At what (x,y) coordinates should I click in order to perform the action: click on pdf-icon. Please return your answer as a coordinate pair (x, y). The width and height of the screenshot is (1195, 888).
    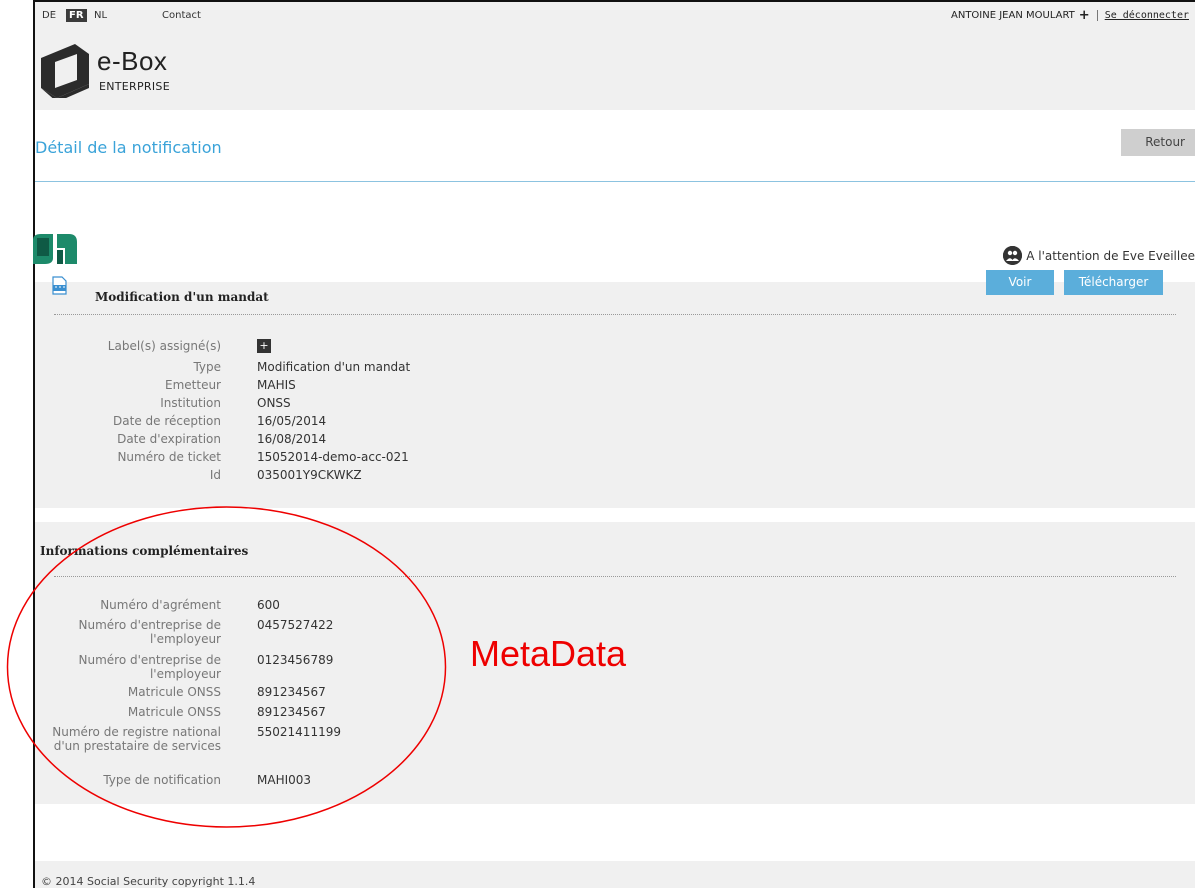
    Looking at the image, I should click on (59, 285).